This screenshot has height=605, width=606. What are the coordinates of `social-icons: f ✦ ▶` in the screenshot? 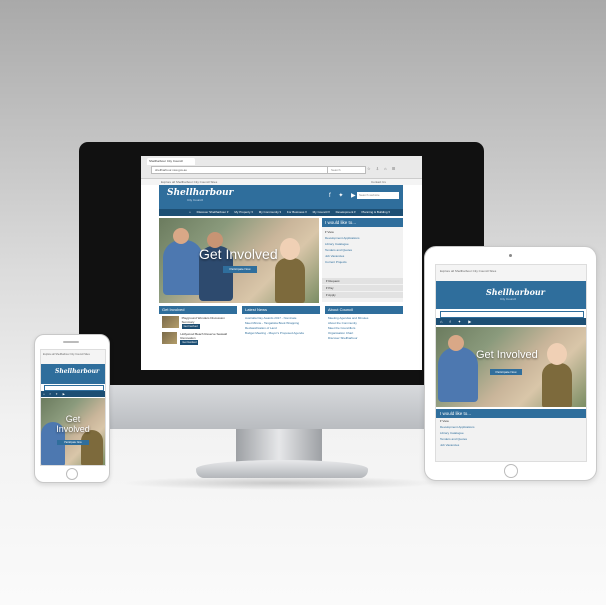 It's located at (344, 195).